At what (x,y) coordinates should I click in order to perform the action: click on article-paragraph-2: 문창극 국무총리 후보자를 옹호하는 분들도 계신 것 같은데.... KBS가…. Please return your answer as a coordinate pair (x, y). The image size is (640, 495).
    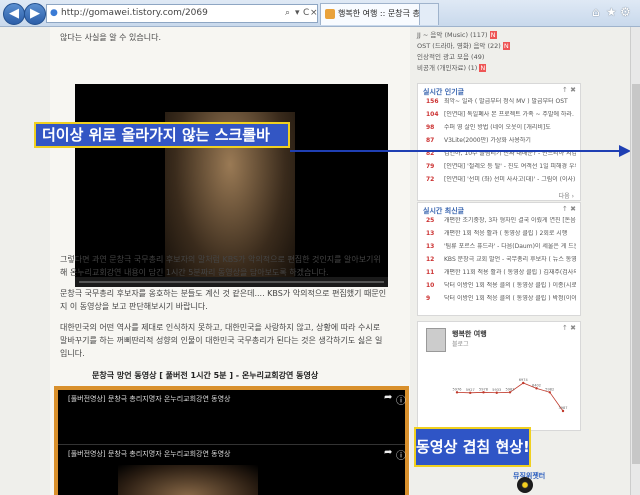
    Looking at the image, I should click on (235, 300).